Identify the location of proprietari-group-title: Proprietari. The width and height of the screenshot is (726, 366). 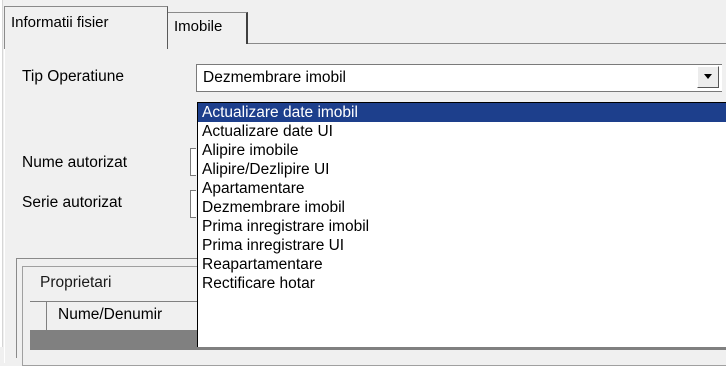
(76, 283).